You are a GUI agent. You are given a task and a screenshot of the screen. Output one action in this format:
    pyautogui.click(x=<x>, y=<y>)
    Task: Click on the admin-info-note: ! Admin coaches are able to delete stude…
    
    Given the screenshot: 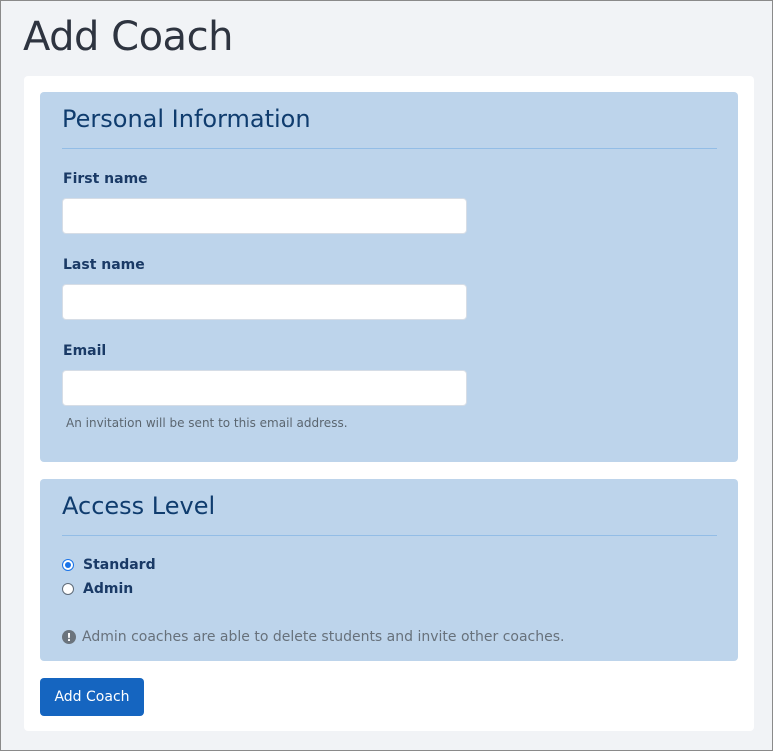 What is the action you would take?
    pyautogui.click(x=313, y=637)
    